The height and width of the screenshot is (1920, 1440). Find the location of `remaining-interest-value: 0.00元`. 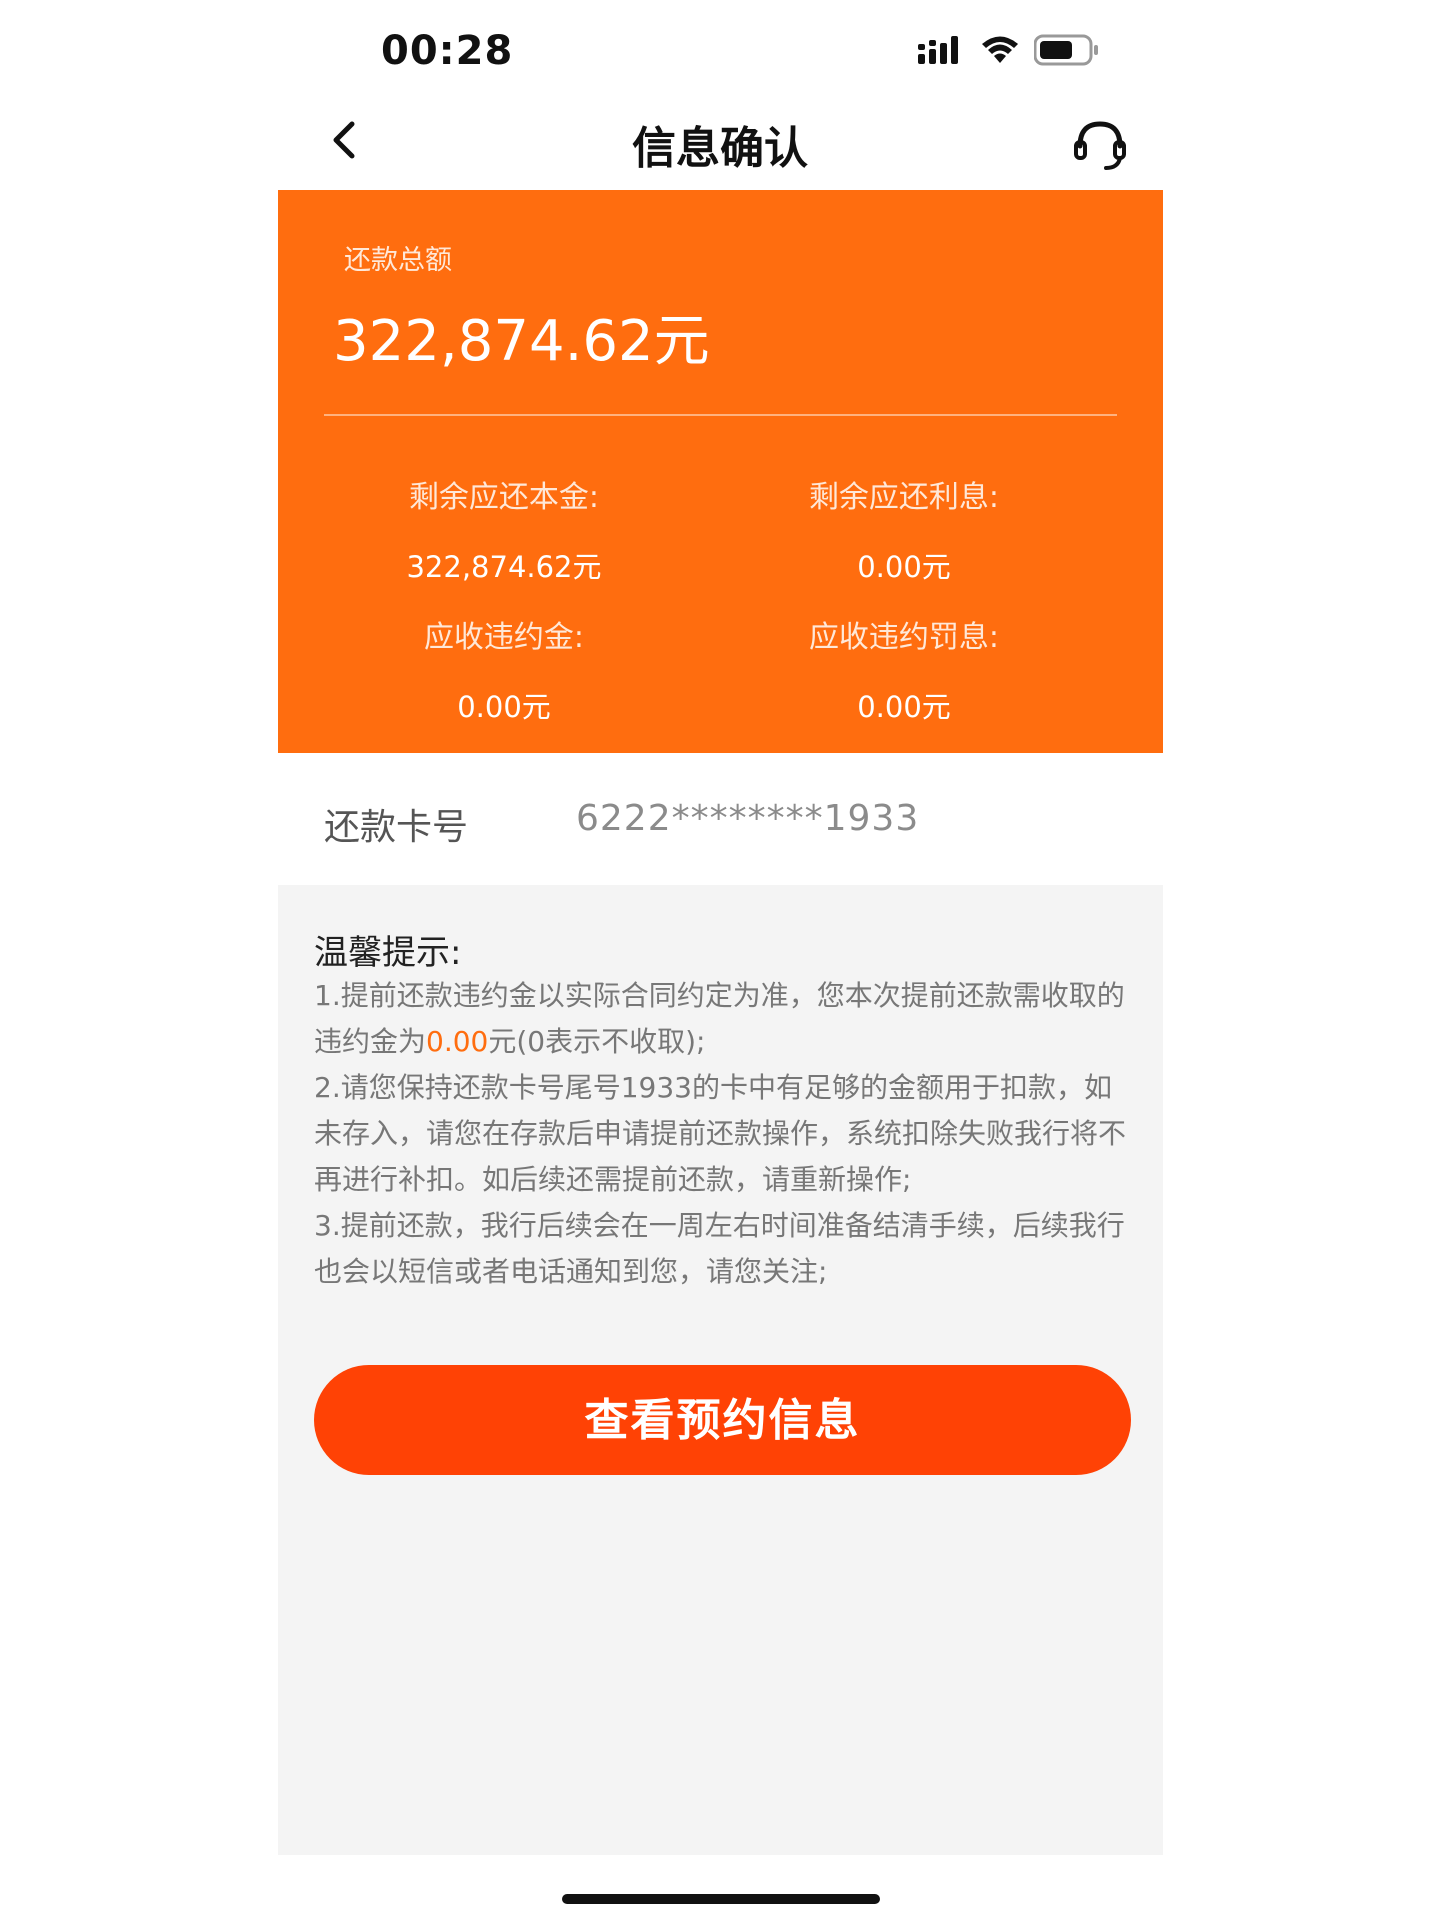

remaining-interest-value: 0.00元 is located at coordinates (904, 567).